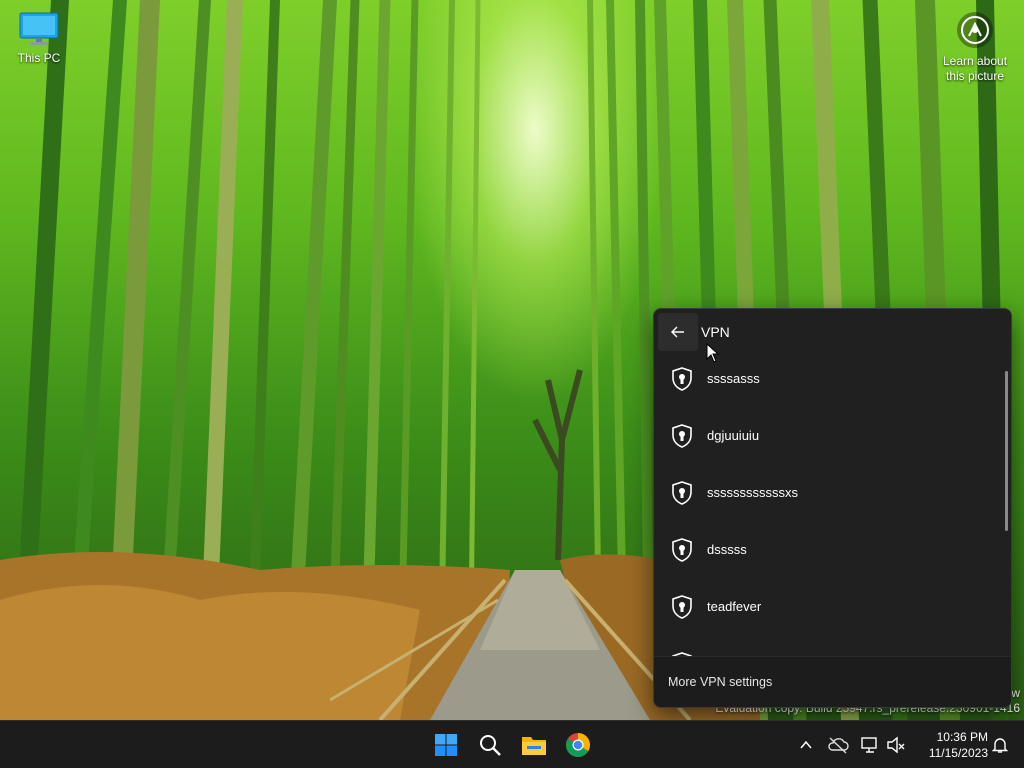  Describe the element at coordinates (826, 436) in the screenshot. I see `vpn-connection-item: dgjuuiuiu` at that location.